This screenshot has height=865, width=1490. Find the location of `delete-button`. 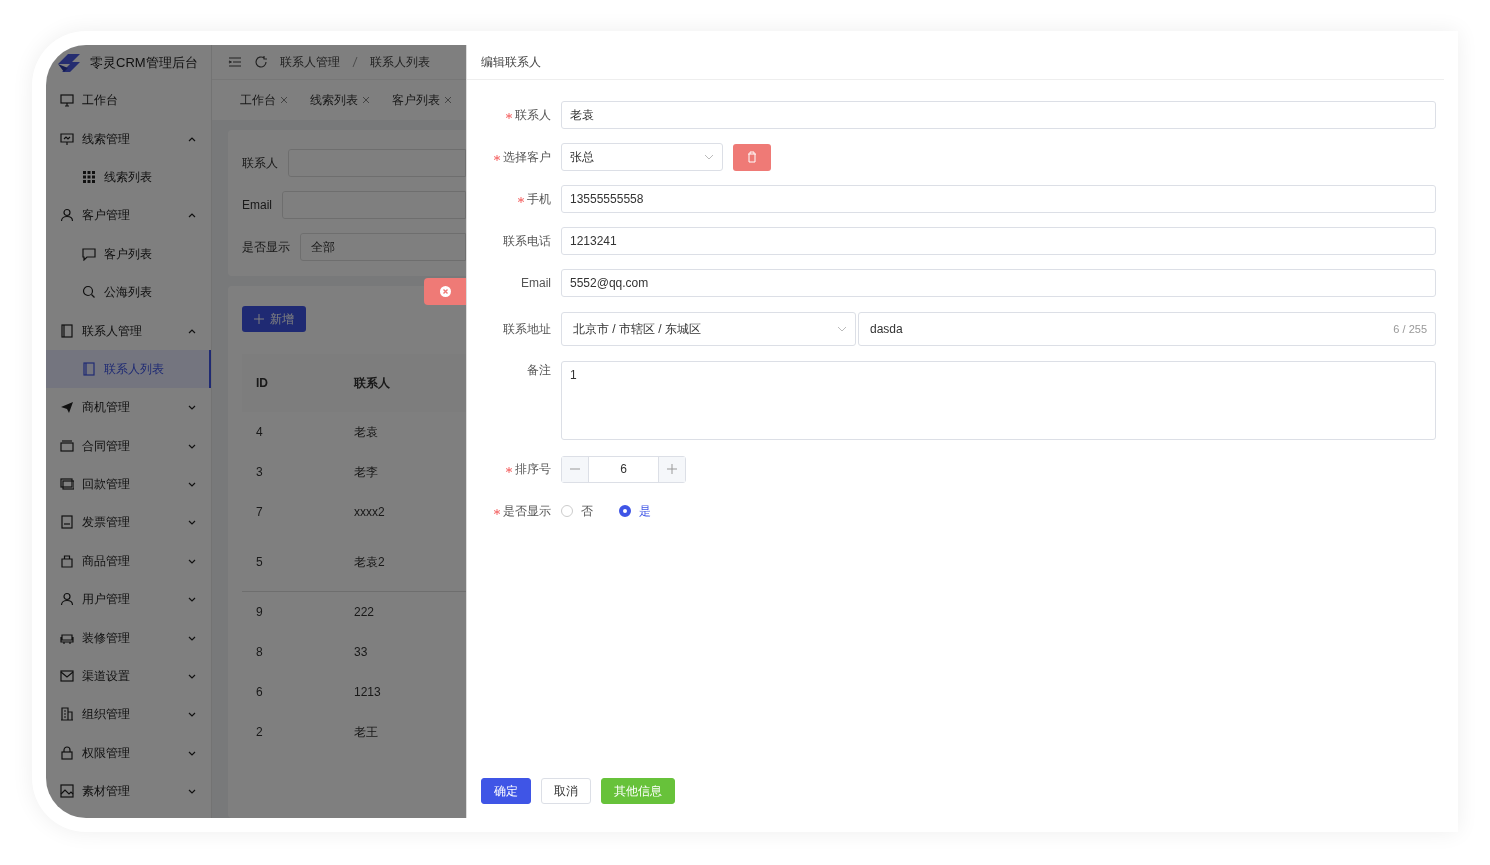

delete-button is located at coordinates (752, 157).